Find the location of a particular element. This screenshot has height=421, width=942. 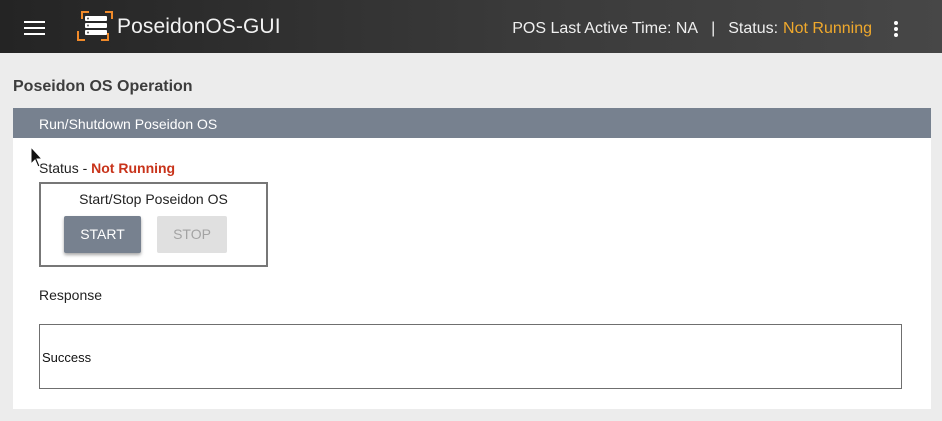

response-label: Response is located at coordinates (71, 295).